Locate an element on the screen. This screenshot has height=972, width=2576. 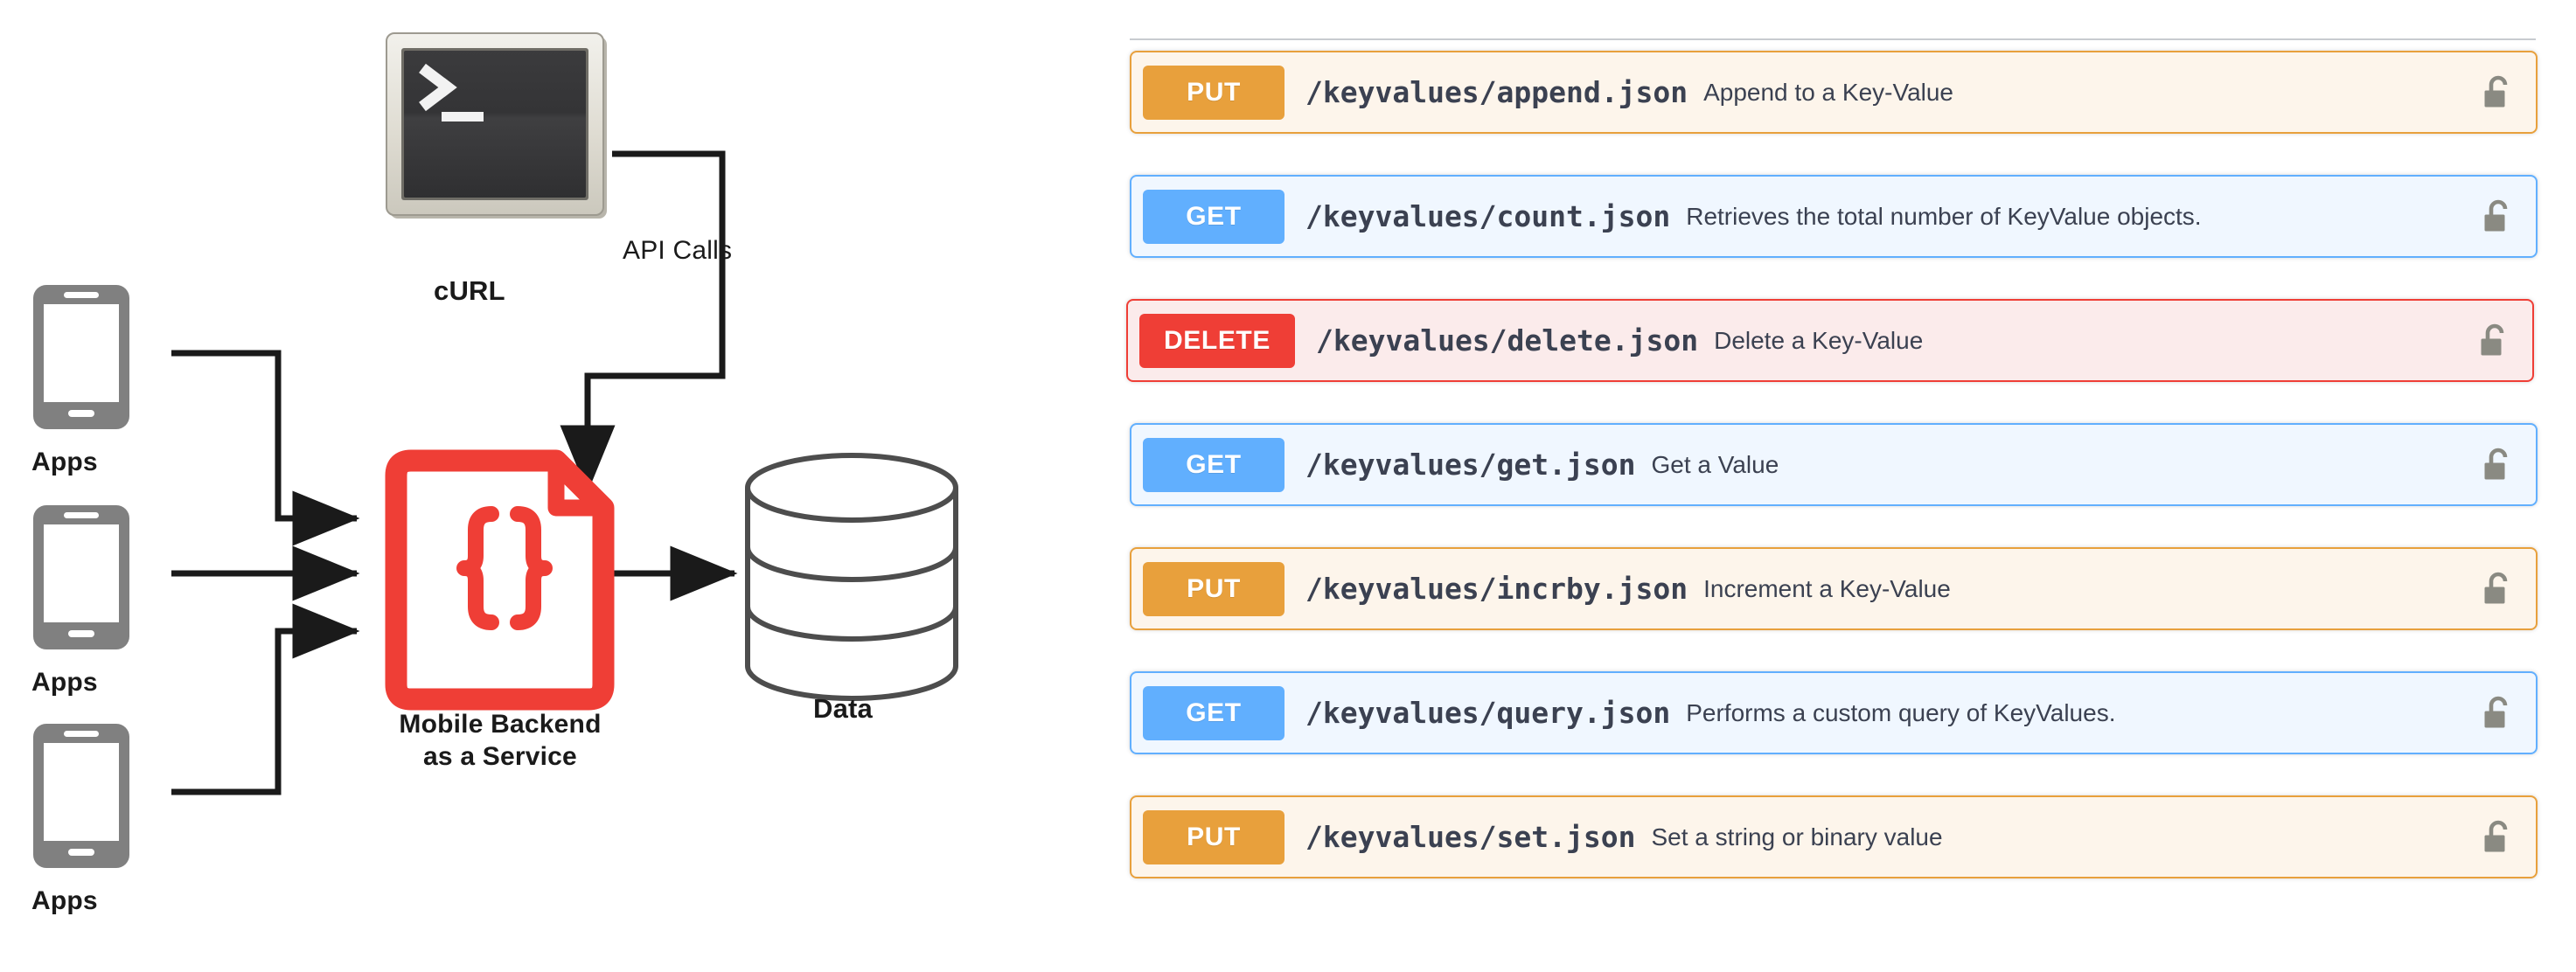
connector-curl-to-backend is located at coordinates (643, 321).